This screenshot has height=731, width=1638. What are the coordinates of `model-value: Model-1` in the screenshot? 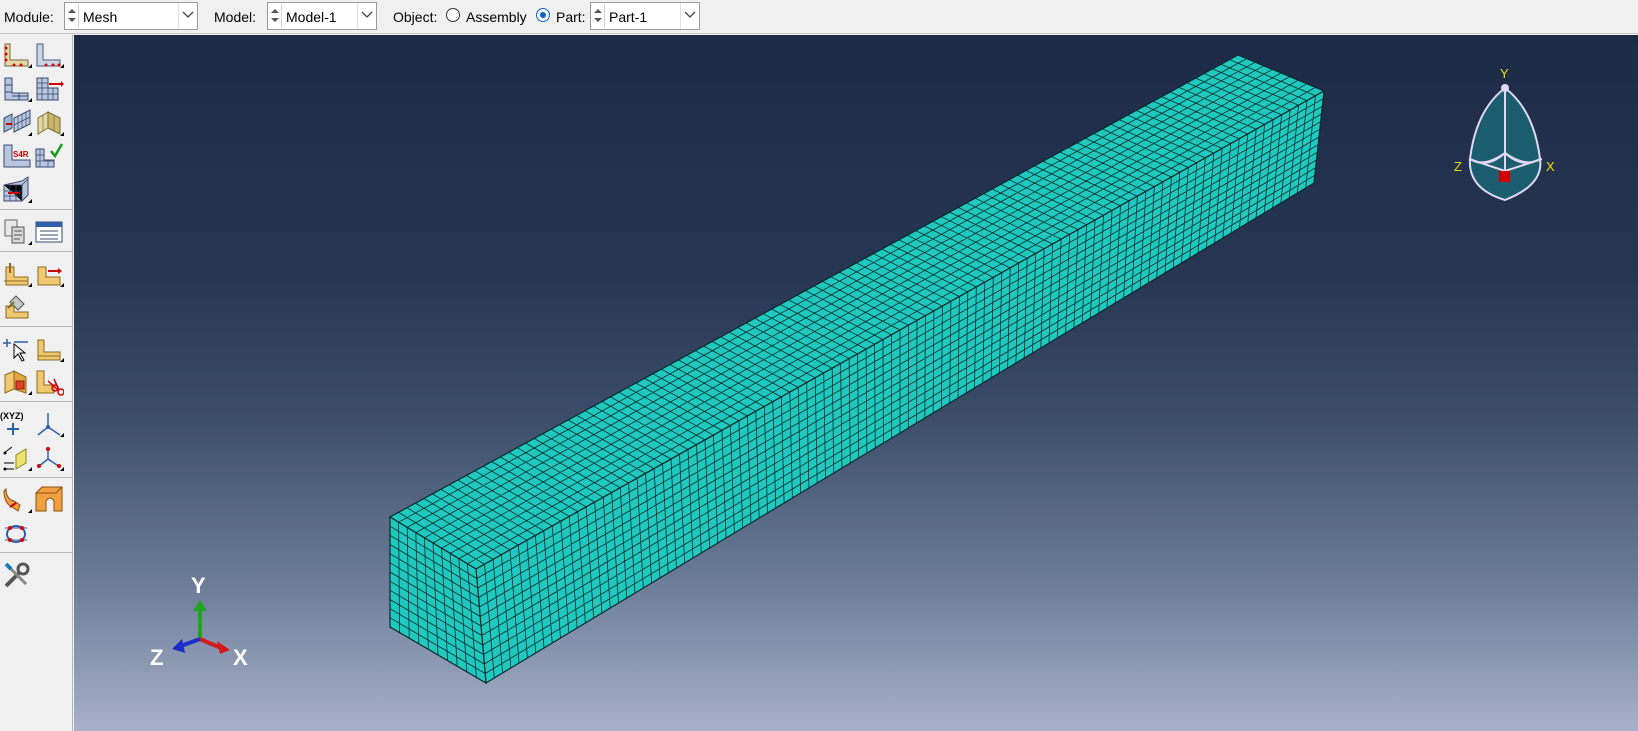 It's located at (311, 17).